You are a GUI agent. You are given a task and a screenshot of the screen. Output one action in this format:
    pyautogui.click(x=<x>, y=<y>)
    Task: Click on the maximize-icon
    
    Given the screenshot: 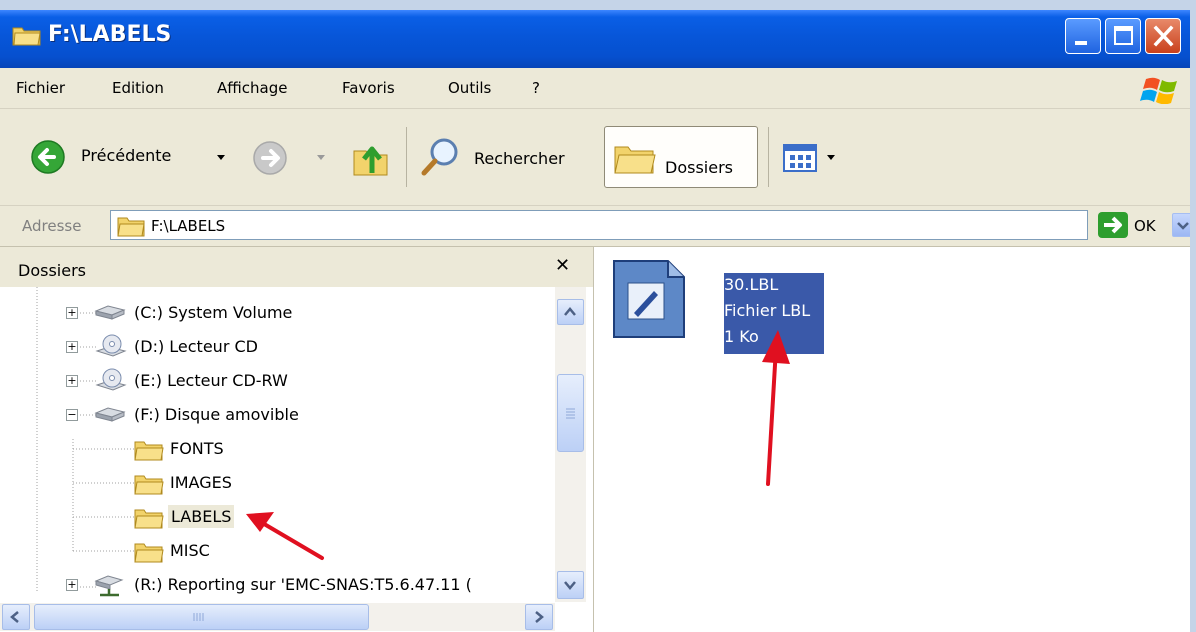 What is the action you would take?
    pyautogui.click(x=1123, y=35)
    